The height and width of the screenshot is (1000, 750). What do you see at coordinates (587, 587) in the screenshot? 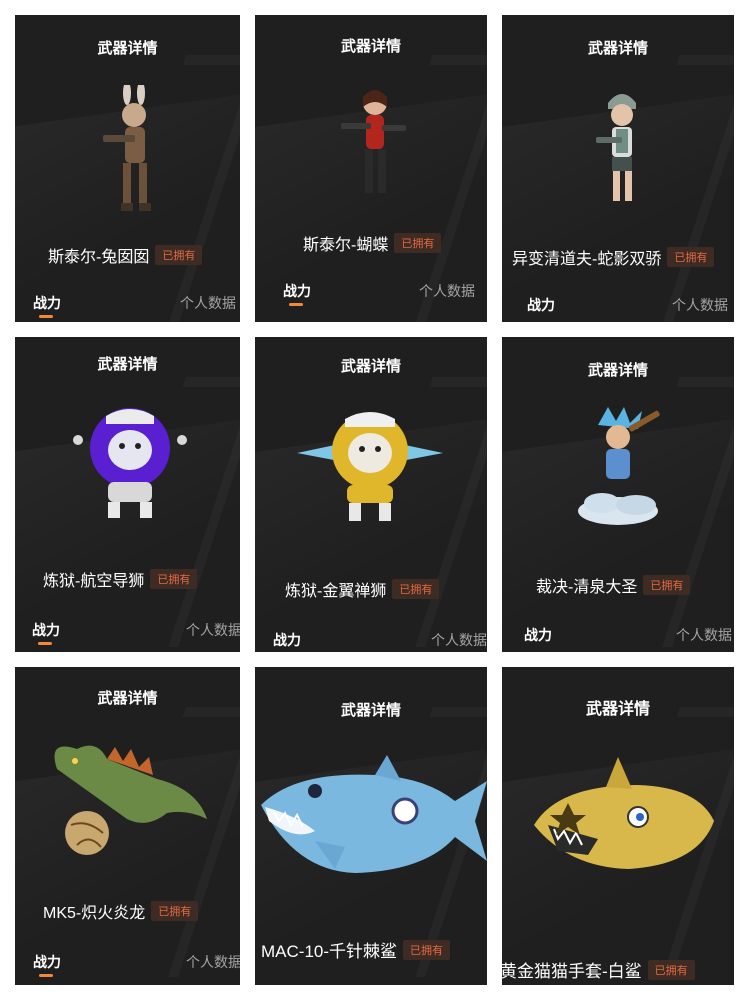
I see `weapon-name: 裁决-清泉大圣` at bounding box center [587, 587].